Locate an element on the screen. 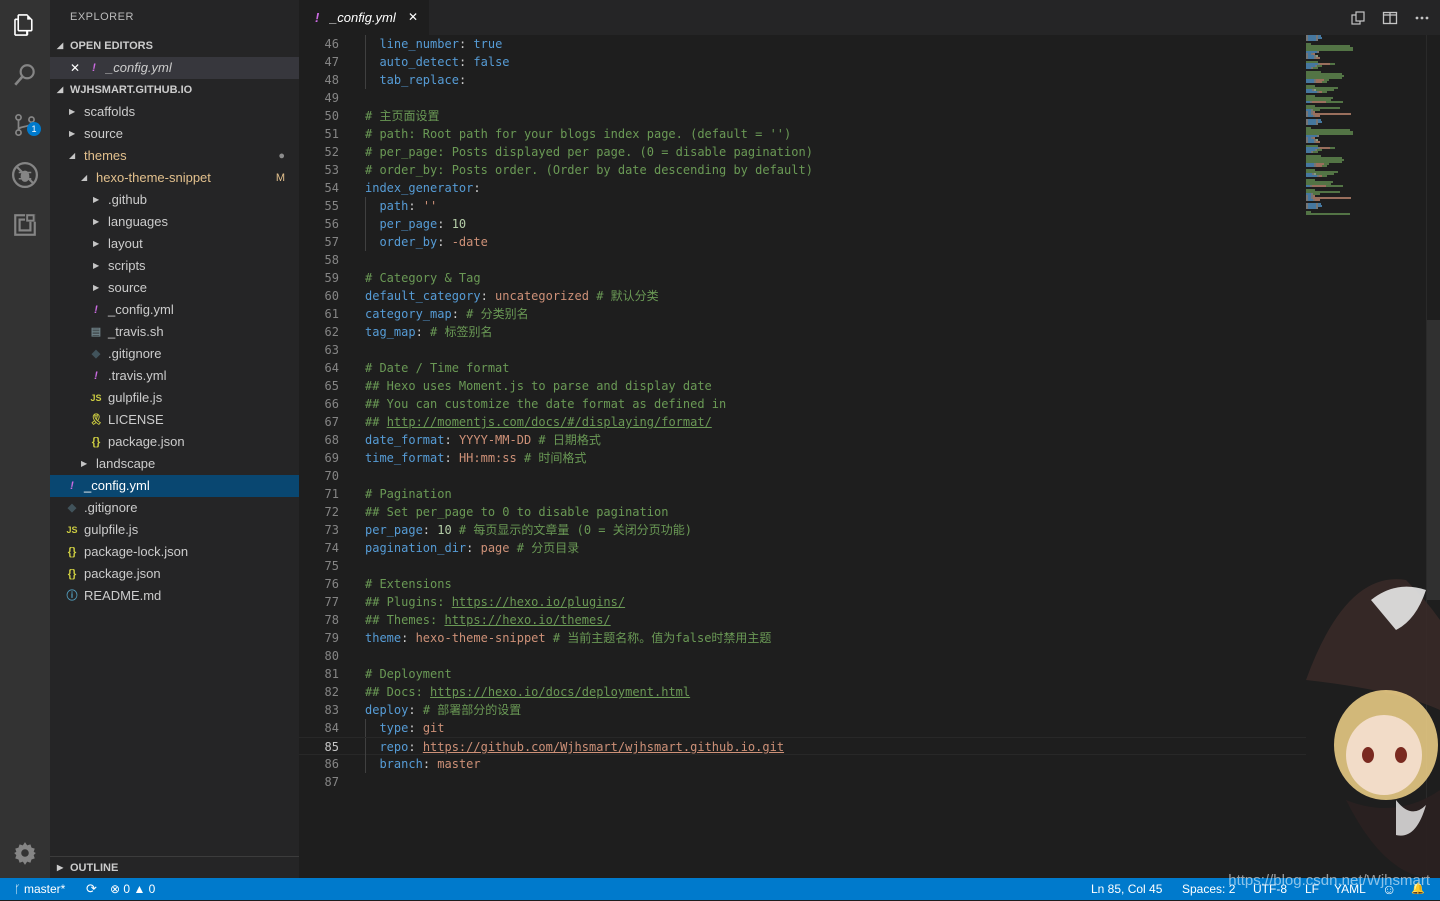  debug-icon is located at coordinates (25, 175).